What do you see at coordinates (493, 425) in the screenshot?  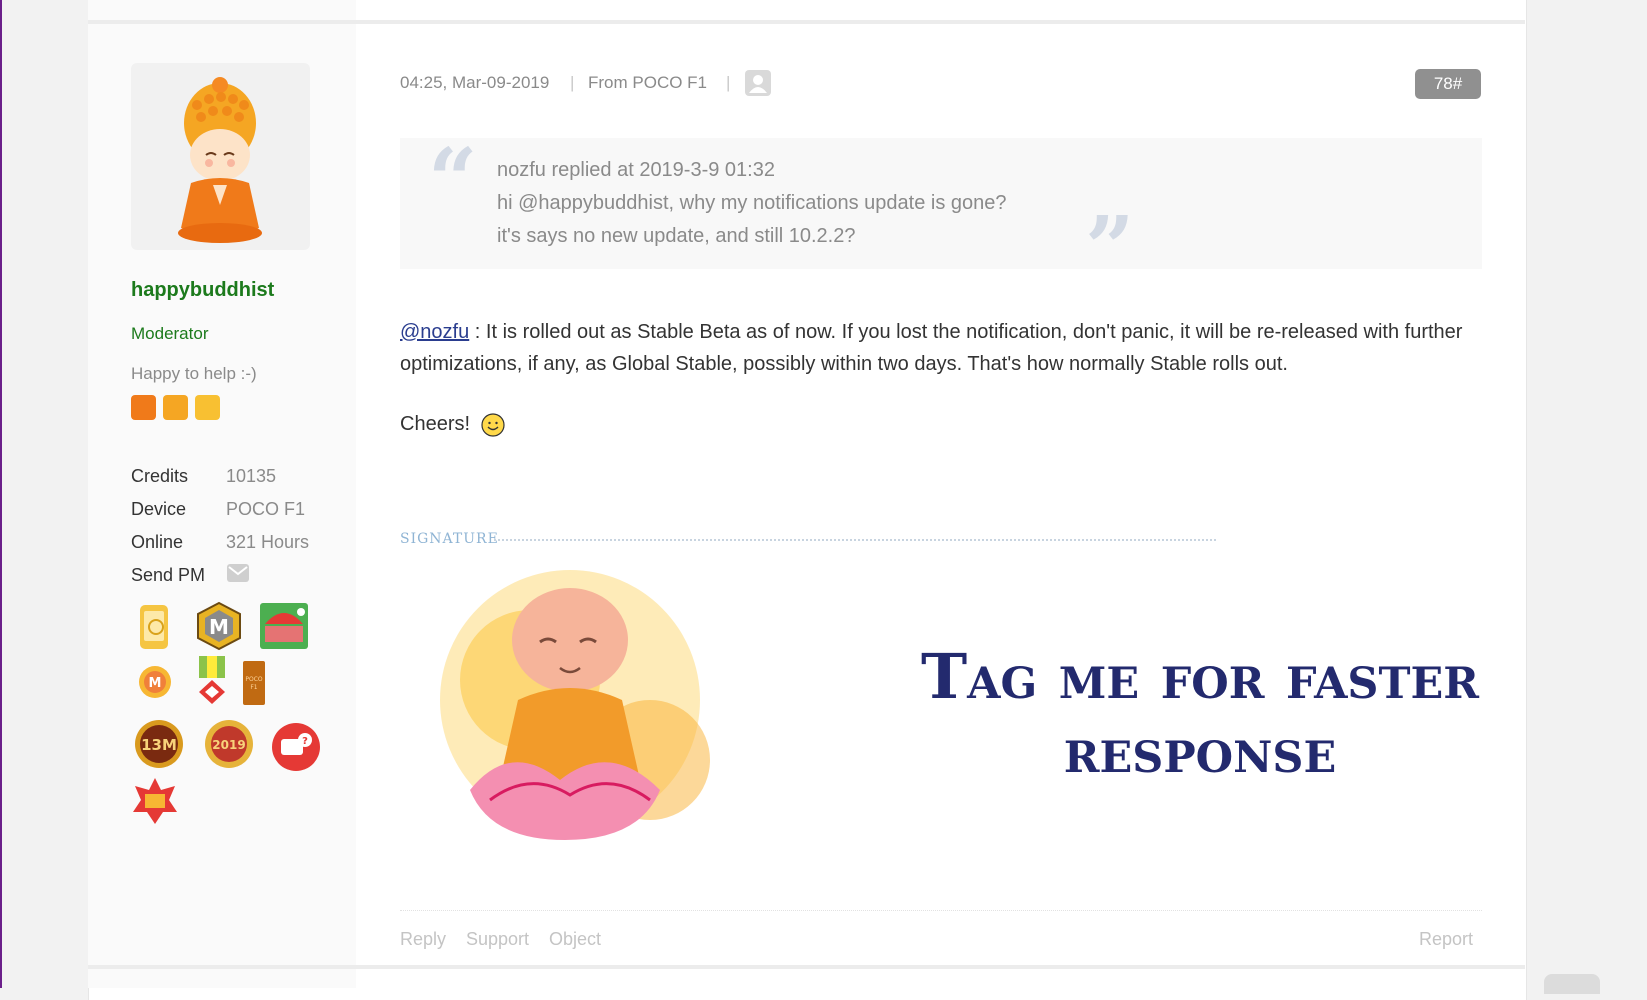 I see `smiley-emoji-icon` at bounding box center [493, 425].